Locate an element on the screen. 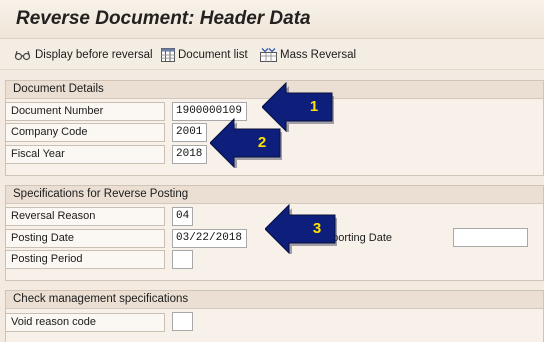 The image size is (544, 342). posting-date-field: 03/22/2018 is located at coordinates (209, 238).